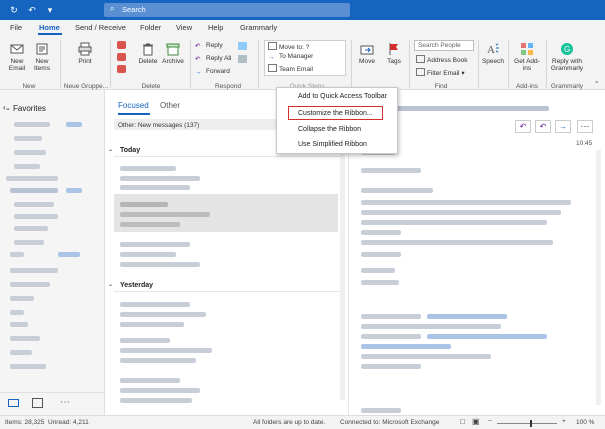  I want to click on more-actions-icon: ⋯, so click(585, 126).